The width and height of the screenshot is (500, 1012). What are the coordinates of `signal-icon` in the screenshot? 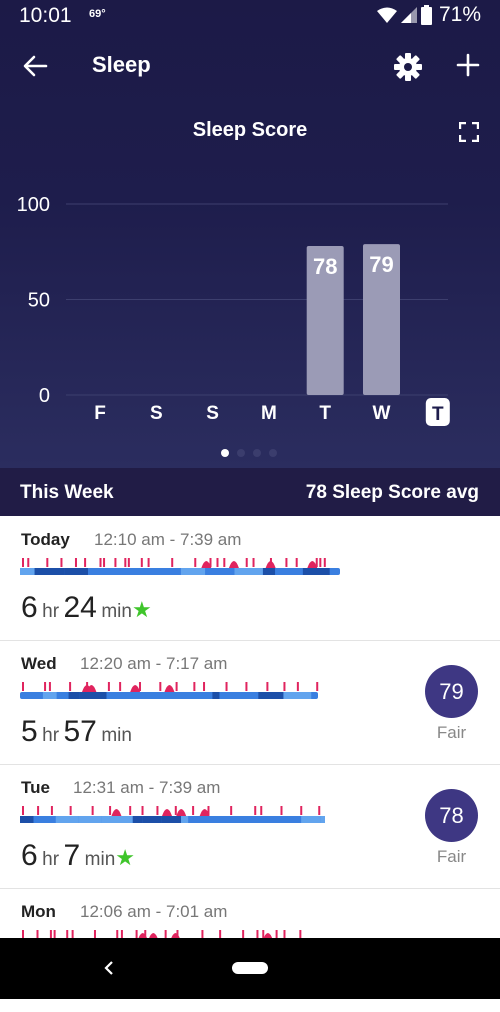 It's located at (408, 15).